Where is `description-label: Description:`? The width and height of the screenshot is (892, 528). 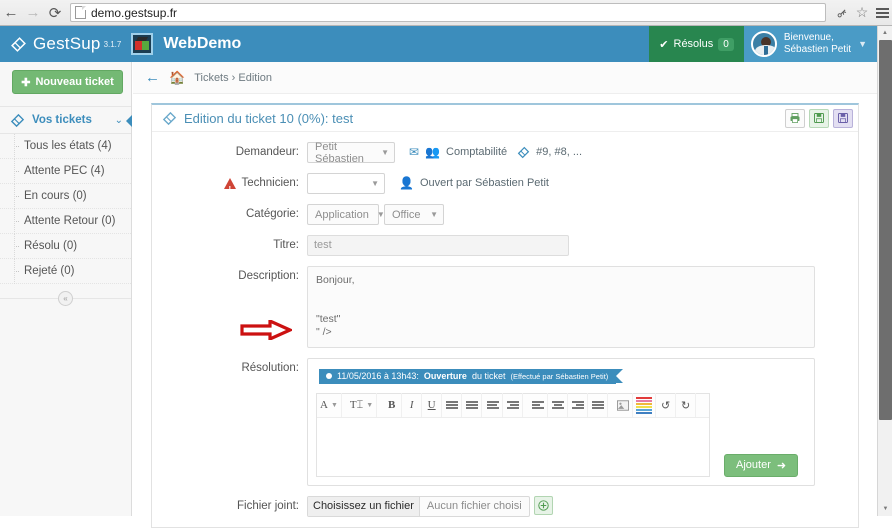 description-label: Description: is located at coordinates (268, 276).